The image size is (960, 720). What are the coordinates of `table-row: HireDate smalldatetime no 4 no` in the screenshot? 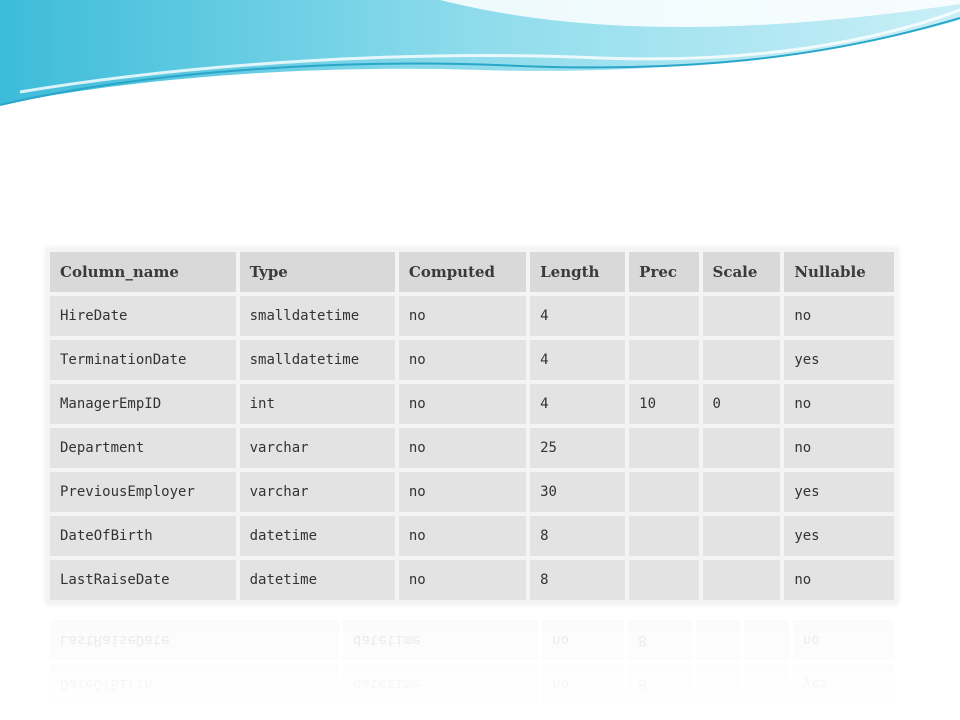 It's located at (472, 316).